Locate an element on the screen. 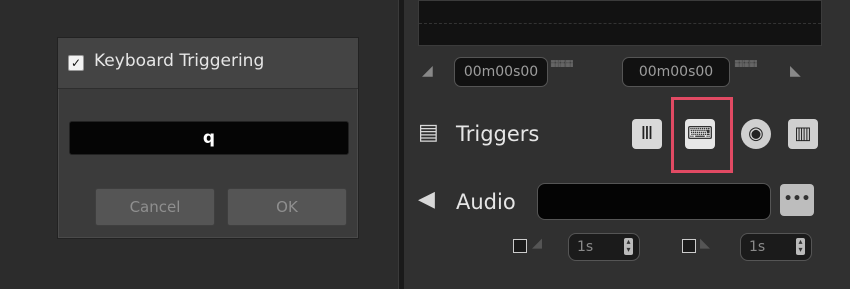  fade-out-value: 1s is located at coordinates (757, 247).